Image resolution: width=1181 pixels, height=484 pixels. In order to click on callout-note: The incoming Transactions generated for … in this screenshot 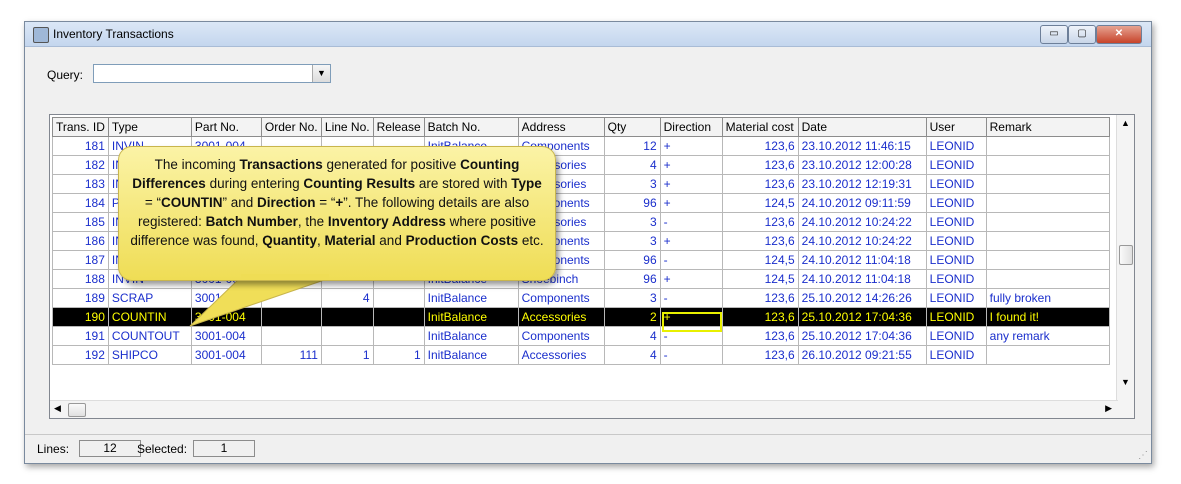, I will do `click(337, 213)`.